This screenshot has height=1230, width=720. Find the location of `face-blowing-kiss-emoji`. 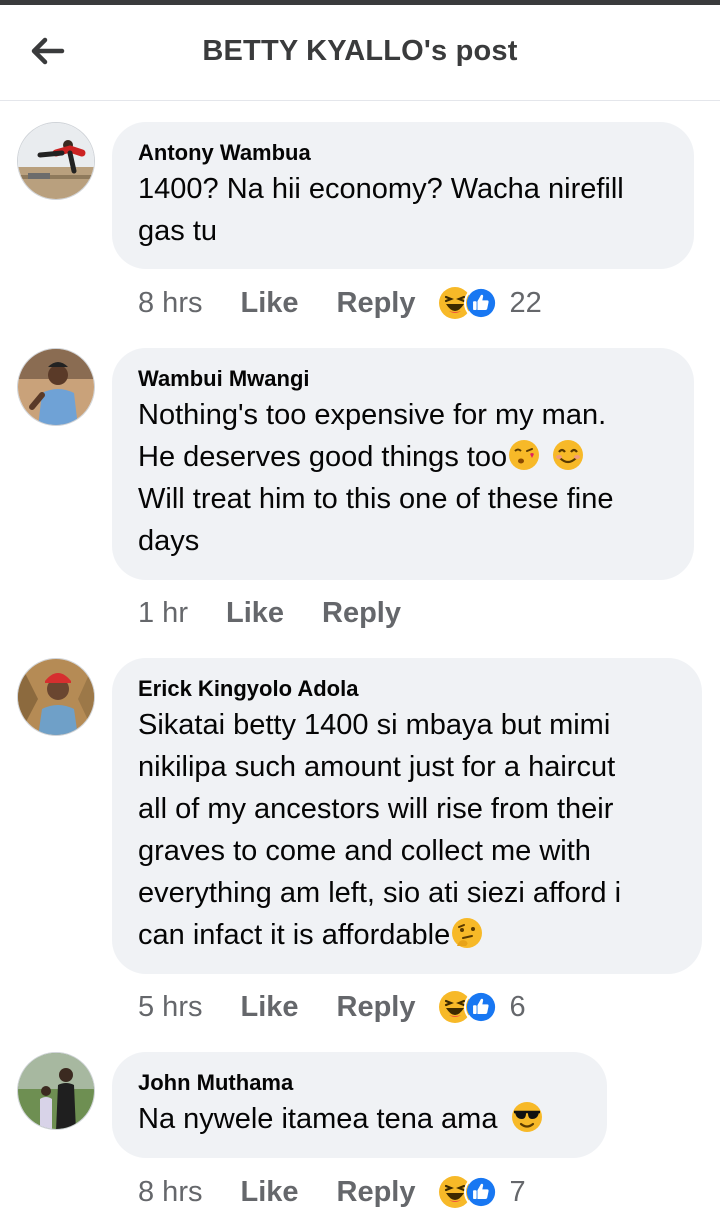

face-blowing-kiss-emoji is located at coordinates (524, 455).